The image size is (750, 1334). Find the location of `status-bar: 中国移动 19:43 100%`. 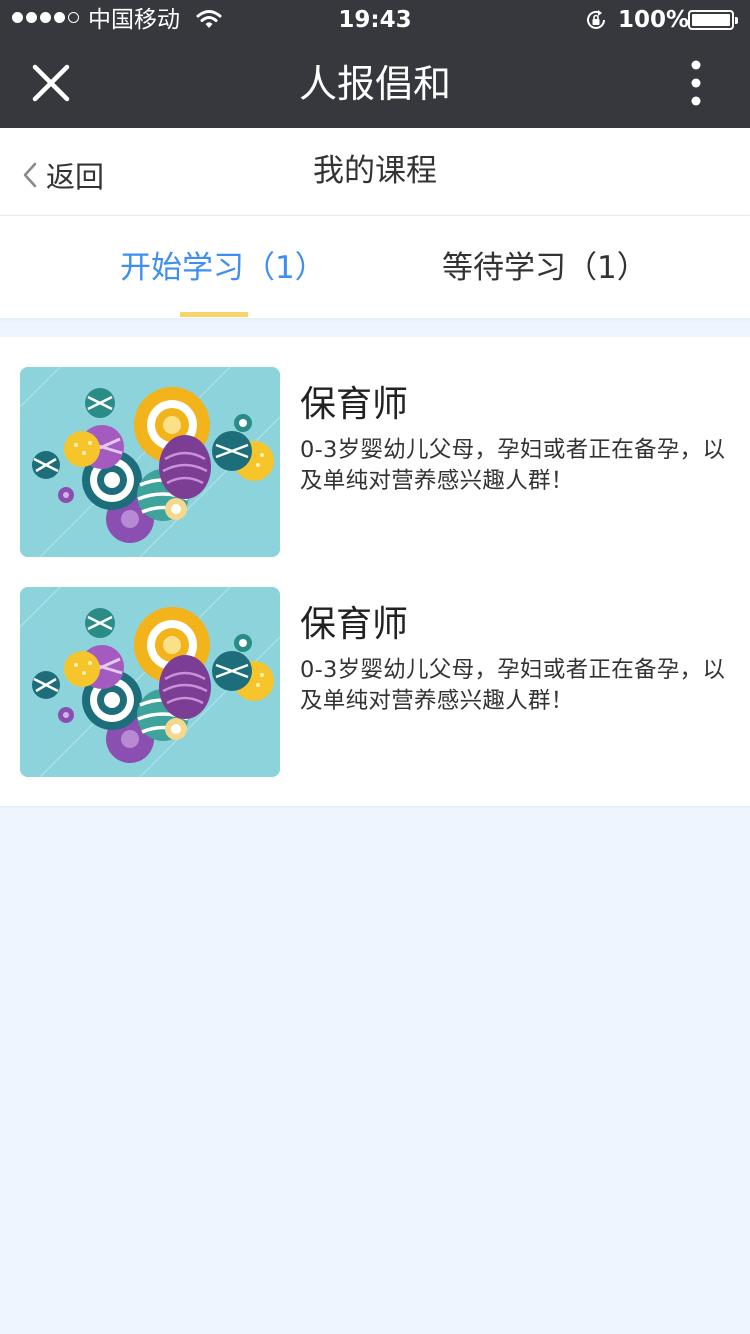

status-bar: 中国移动 19:43 100% is located at coordinates (375, 20).